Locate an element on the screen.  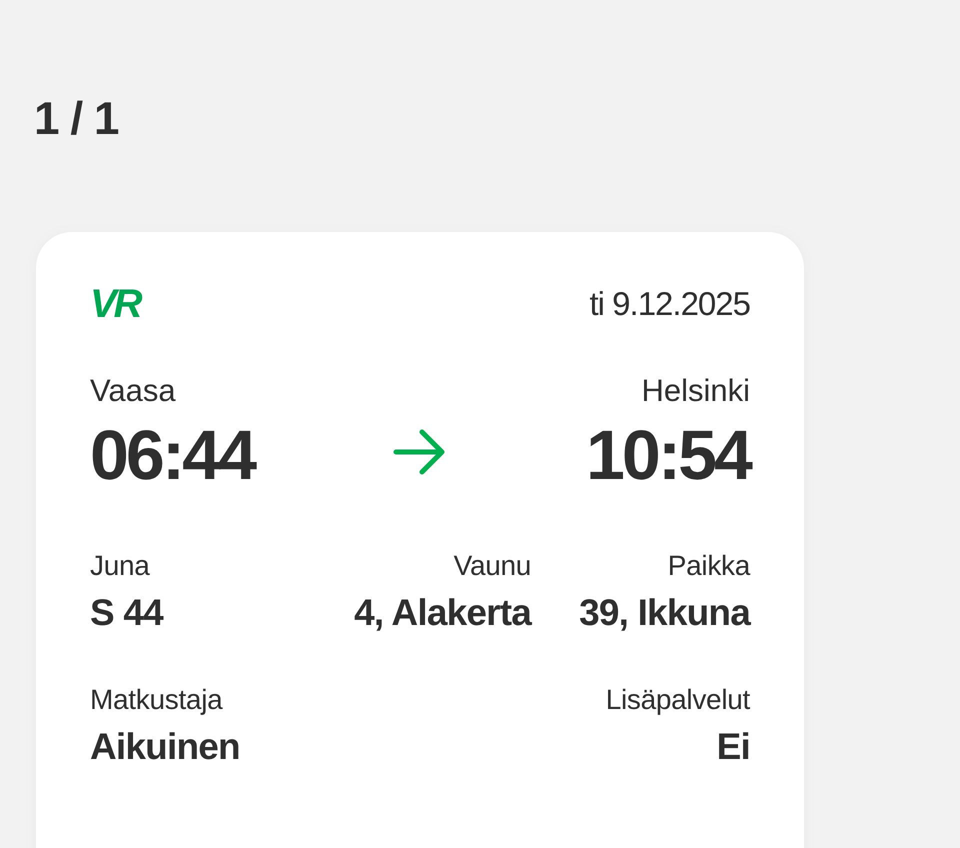
field-label: Paikka is located at coordinates (709, 566).